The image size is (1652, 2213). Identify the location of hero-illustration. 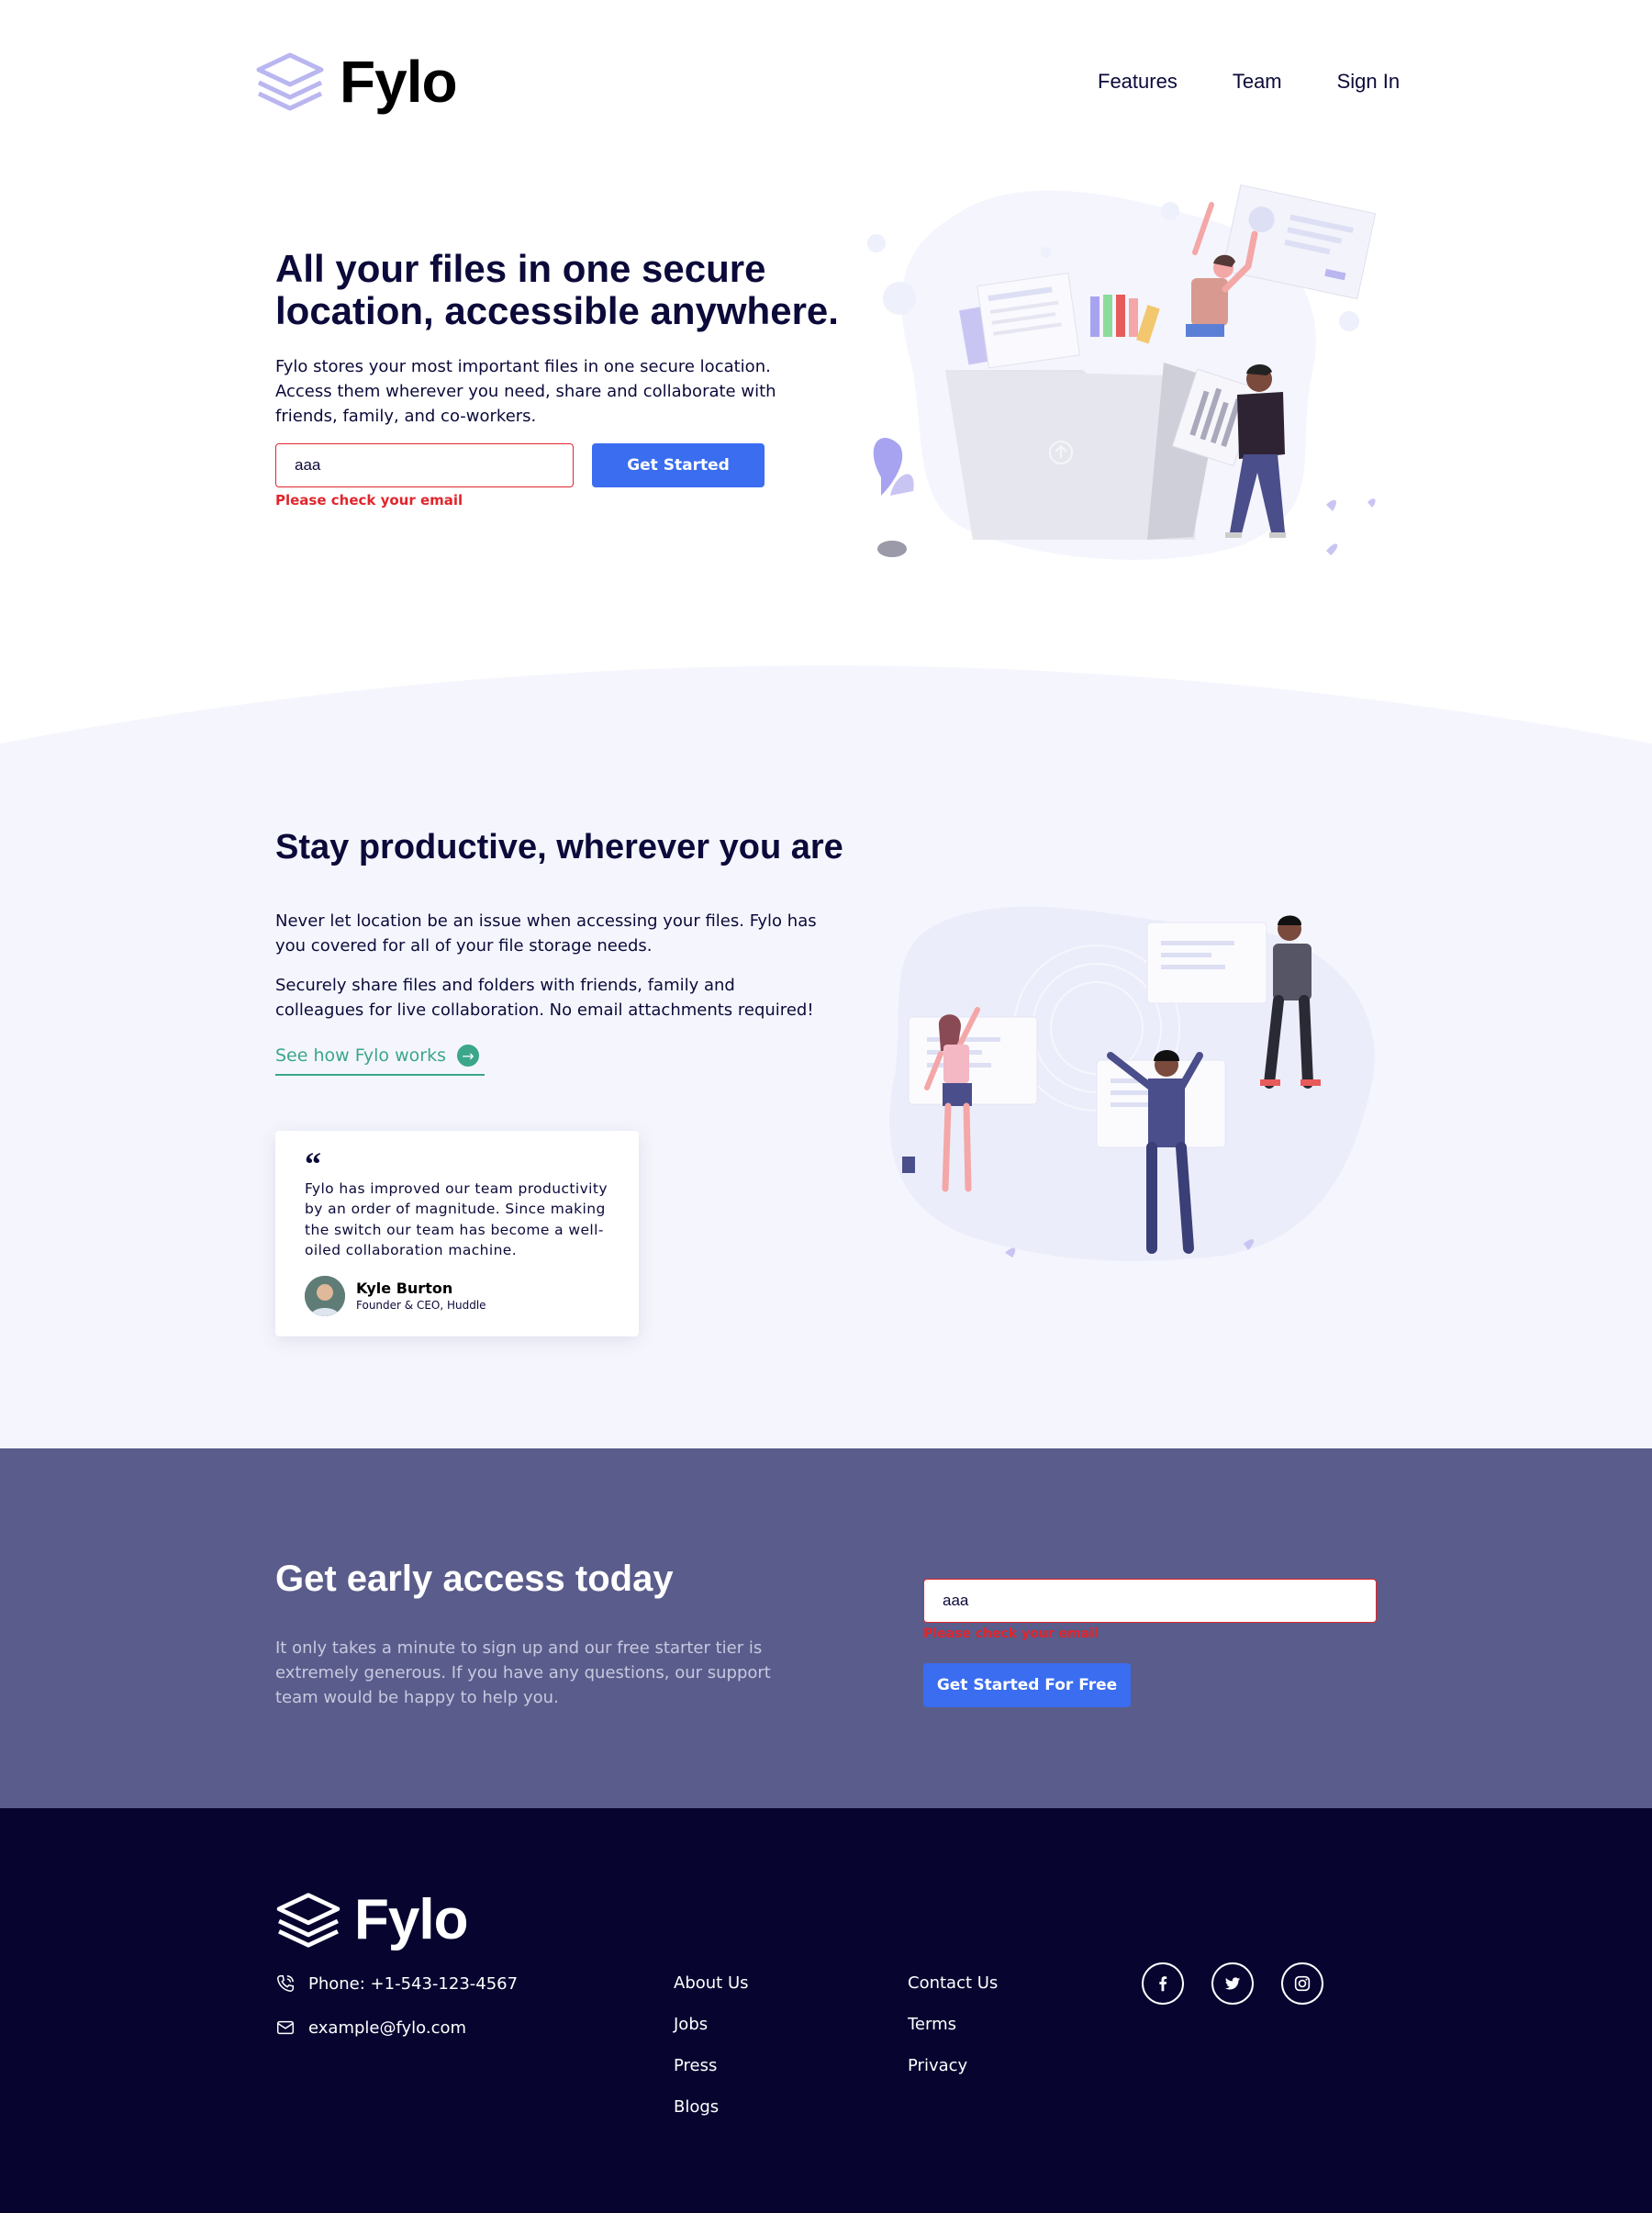
(1122, 372).